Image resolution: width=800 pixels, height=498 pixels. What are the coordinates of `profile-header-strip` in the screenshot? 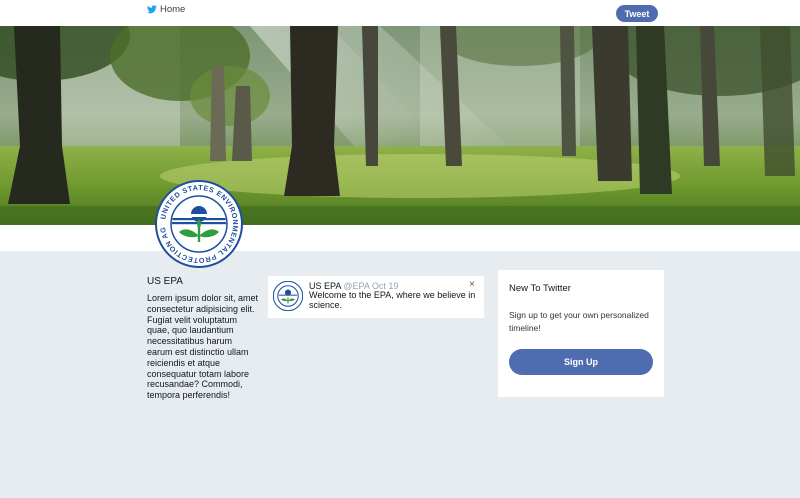 It's located at (400, 238).